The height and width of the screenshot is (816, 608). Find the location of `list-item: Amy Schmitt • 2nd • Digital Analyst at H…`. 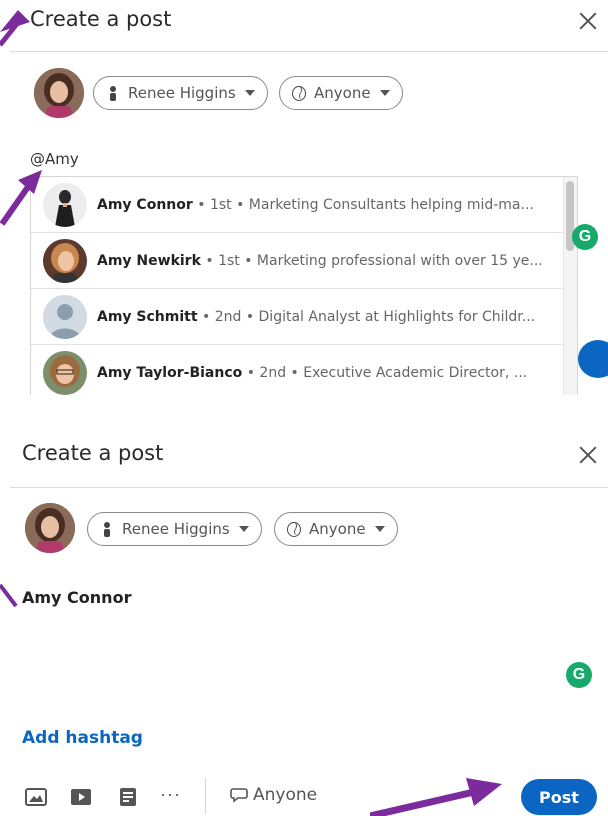

list-item: Amy Schmitt • 2nd • Digital Analyst at H… is located at coordinates (297, 317).